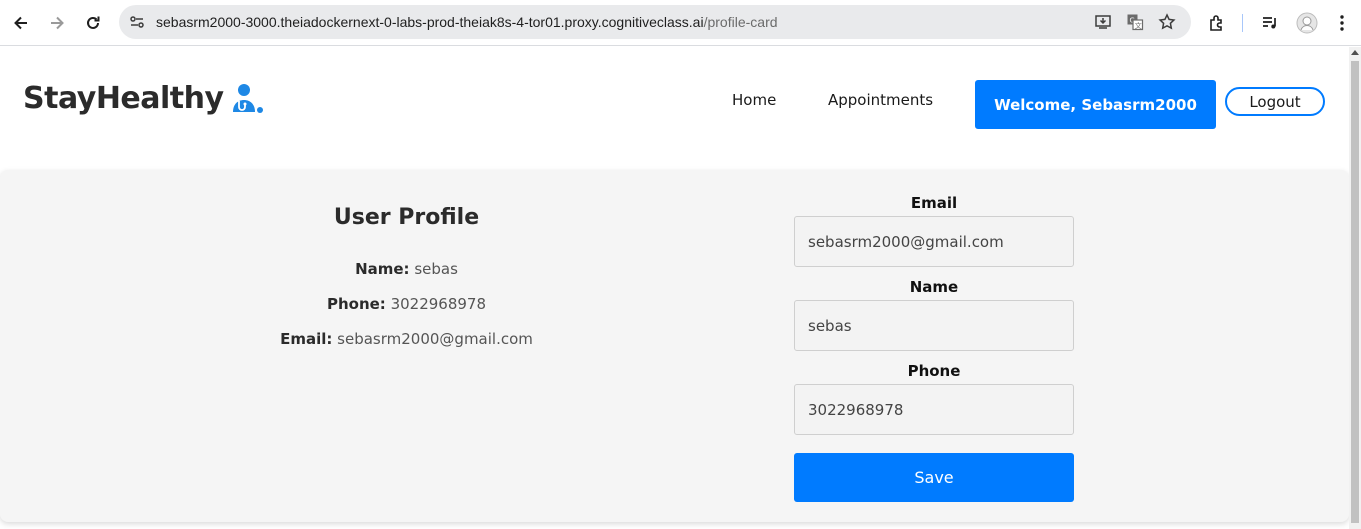 The height and width of the screenshot is (529, 1361). I want to click on phone-label: Phone:, so click(356, 304).